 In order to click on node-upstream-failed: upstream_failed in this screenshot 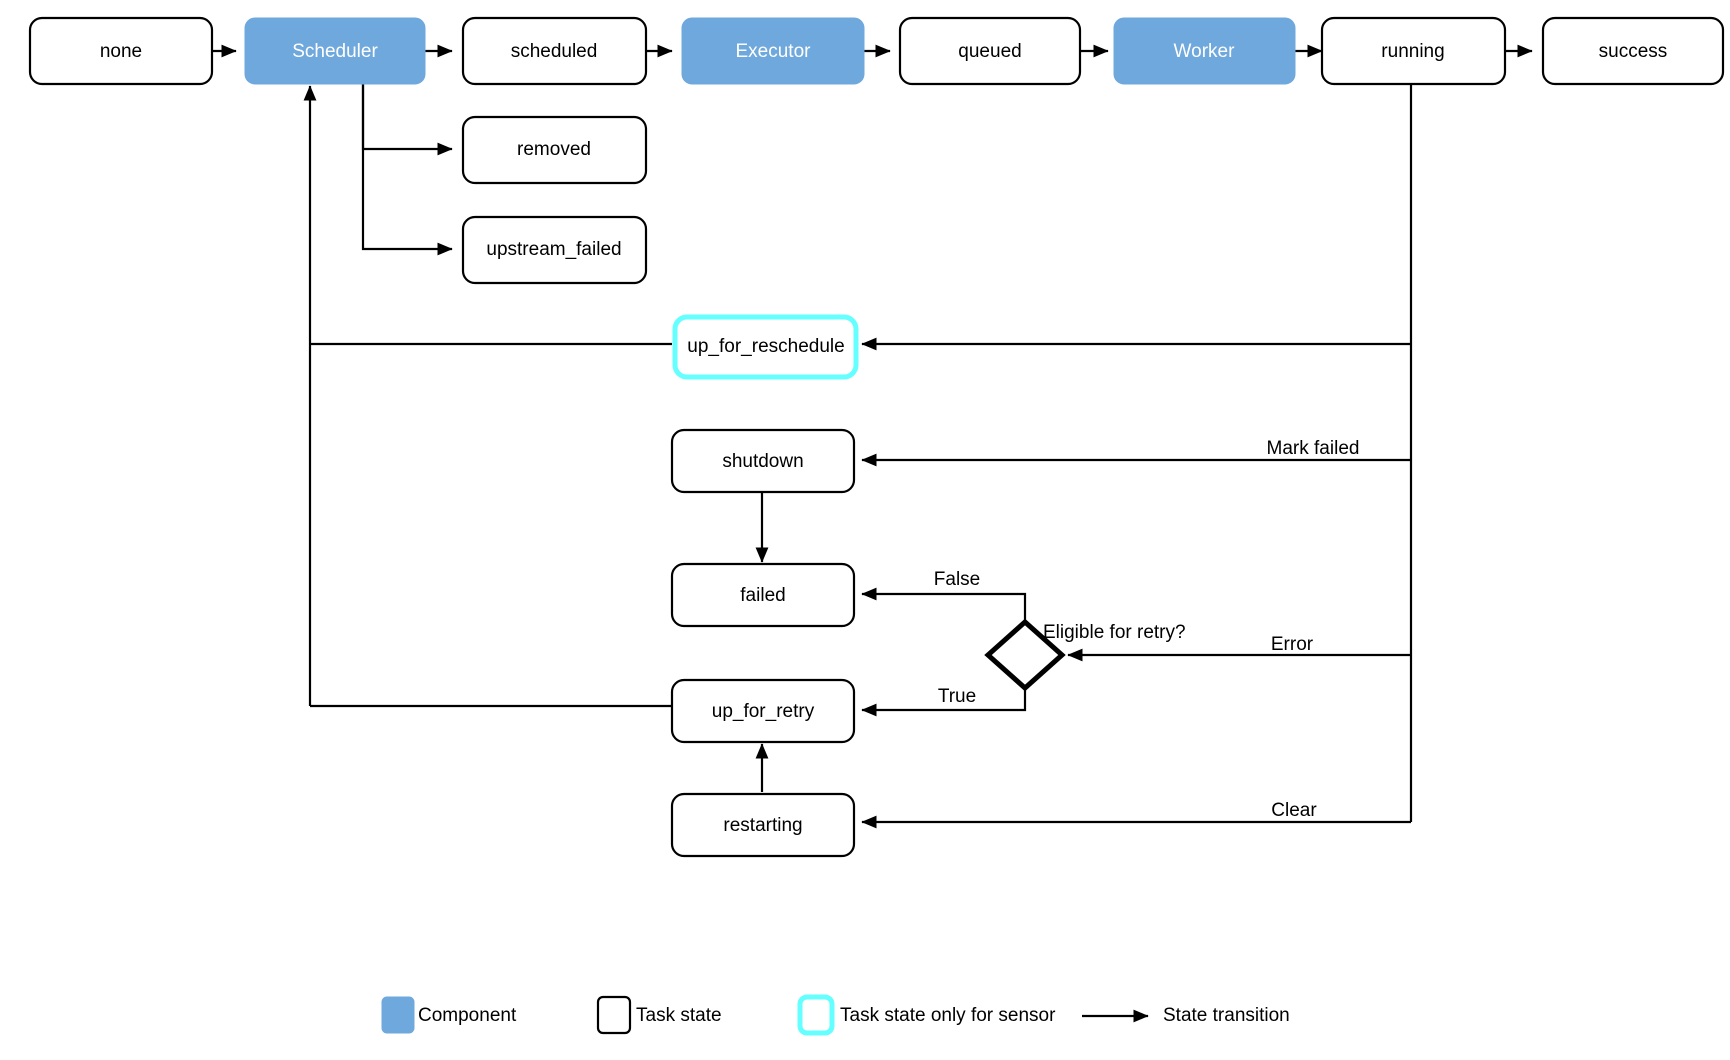, I will do `click(554, 250)`.